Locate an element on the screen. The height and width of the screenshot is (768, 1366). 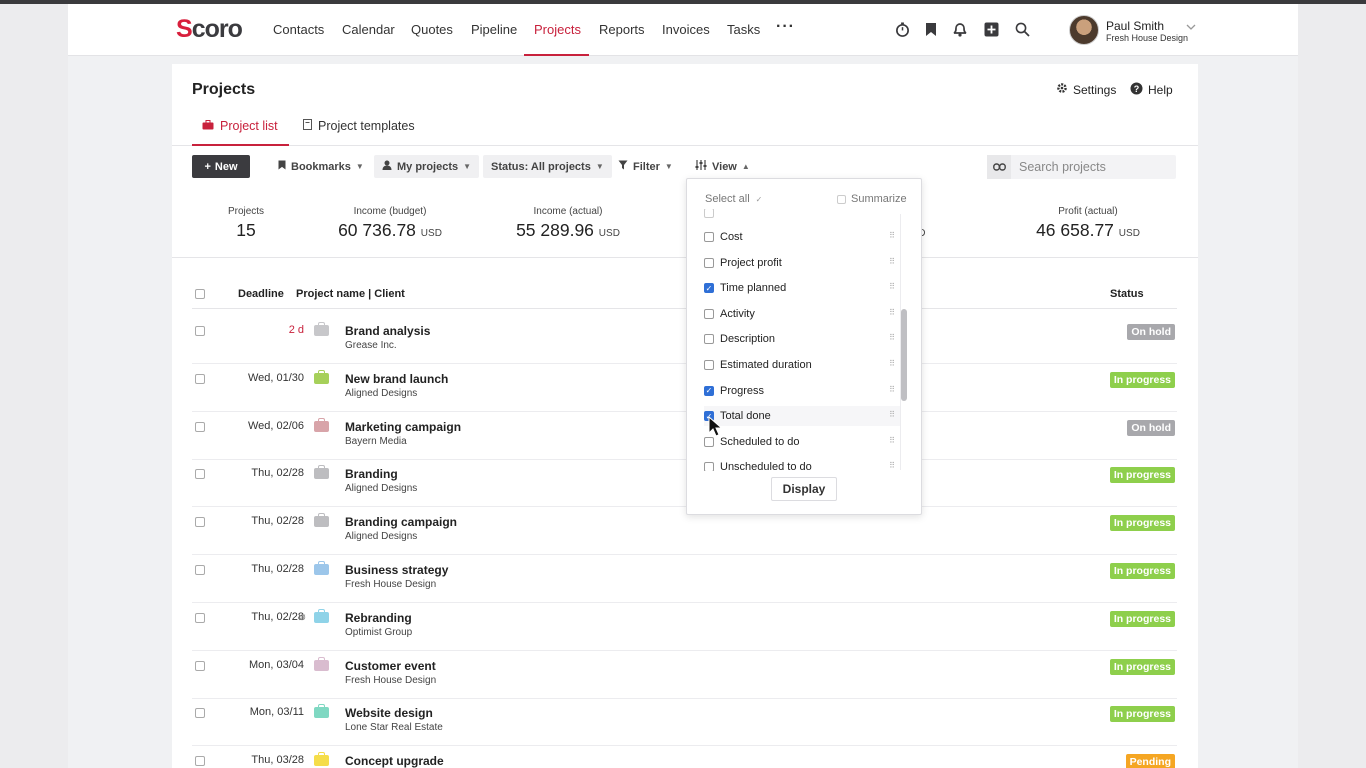
tab-project-list: Project list is located at coordinates (240, 126).